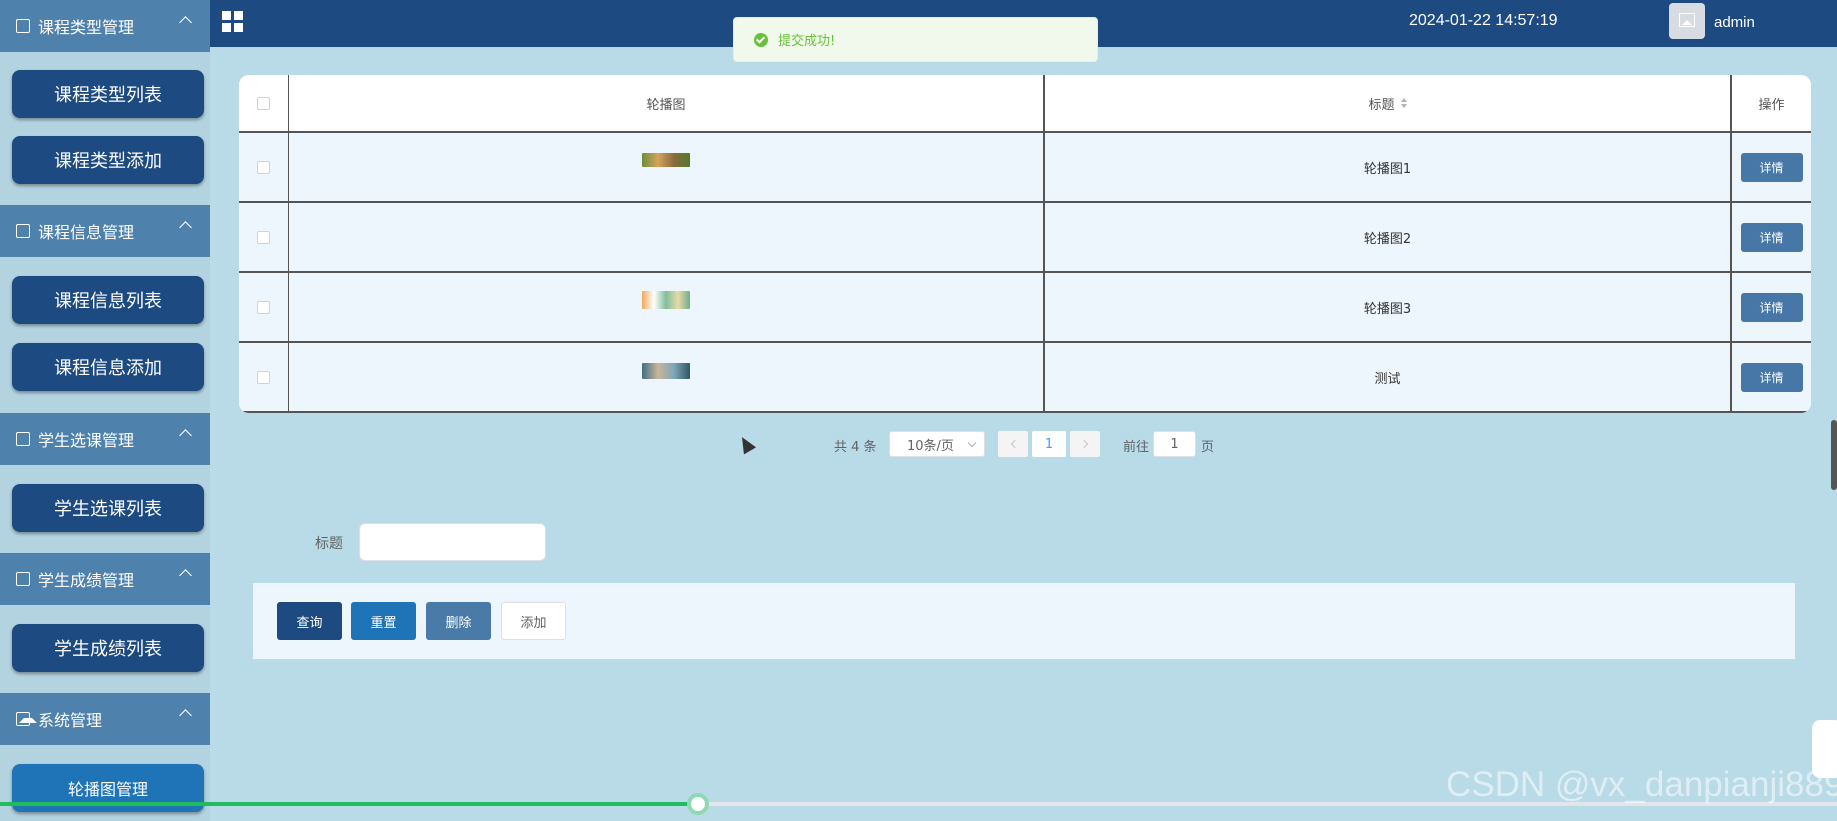 Image resolution: width=1837 pixels, height=821 pixels. I want to click on goto-page-input: 1, so click(1174, 444).